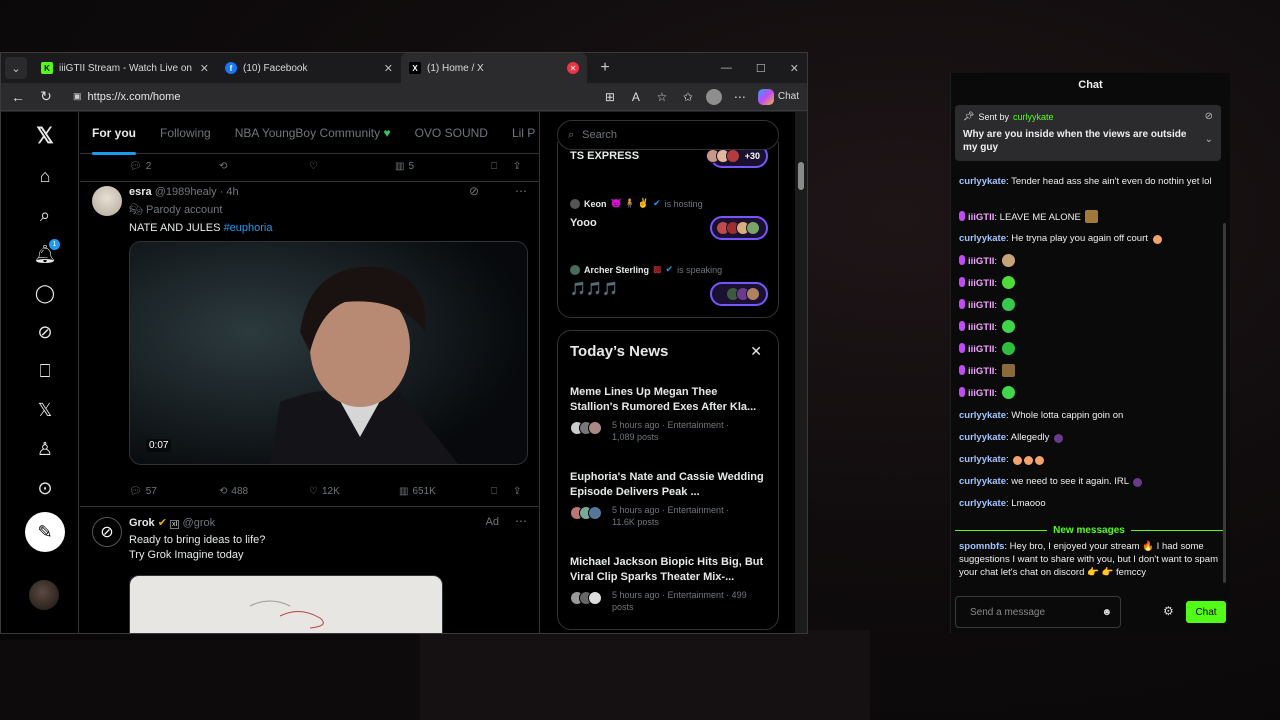  What do you see at coordinates (174, 166) in the screenshot?
I see `reply-button: 💬︎ 2` at bounding box center [174, 166].